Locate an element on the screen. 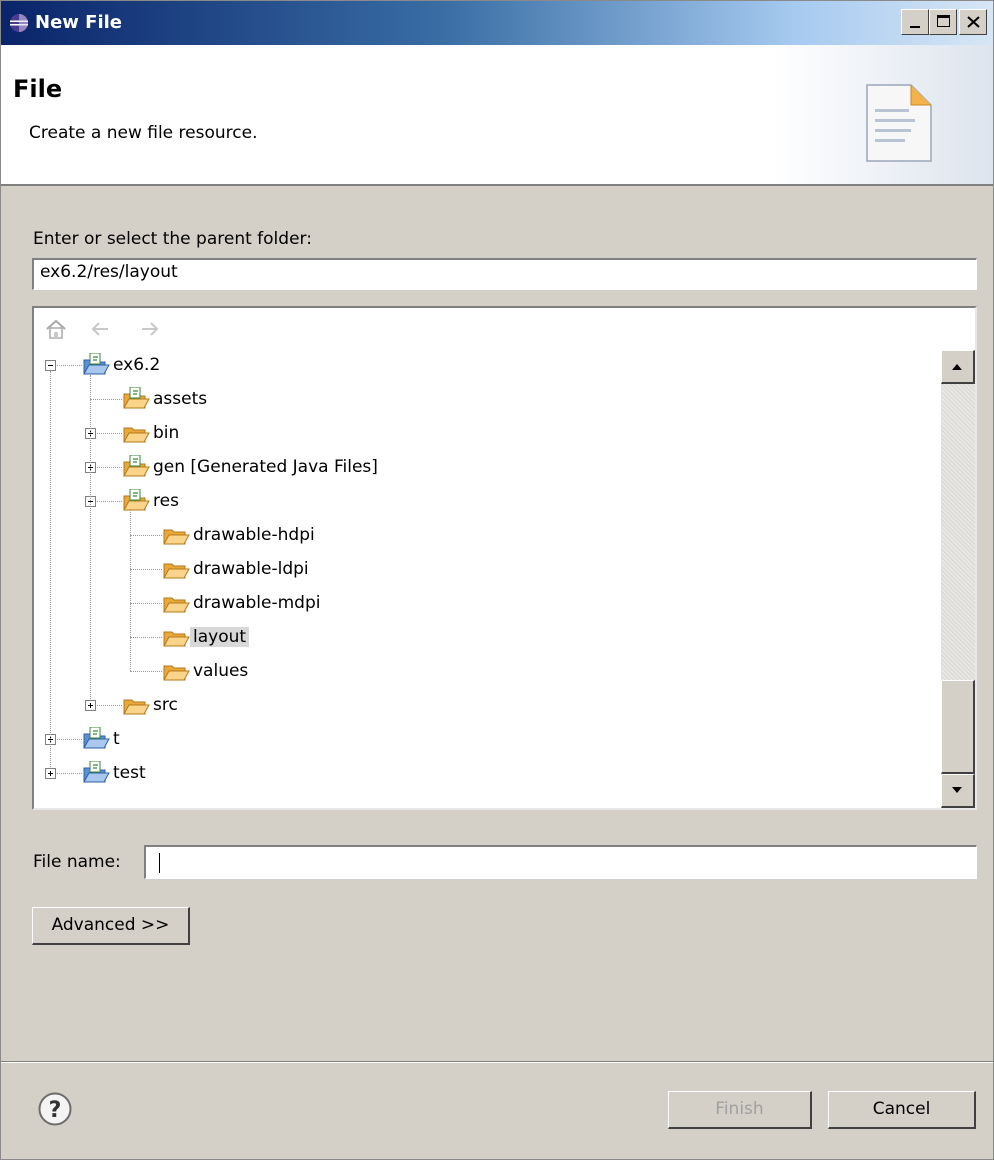 The image size is (994, 1160). tree-item-label: drawable-mdpi is located at coordinates (257, 603).